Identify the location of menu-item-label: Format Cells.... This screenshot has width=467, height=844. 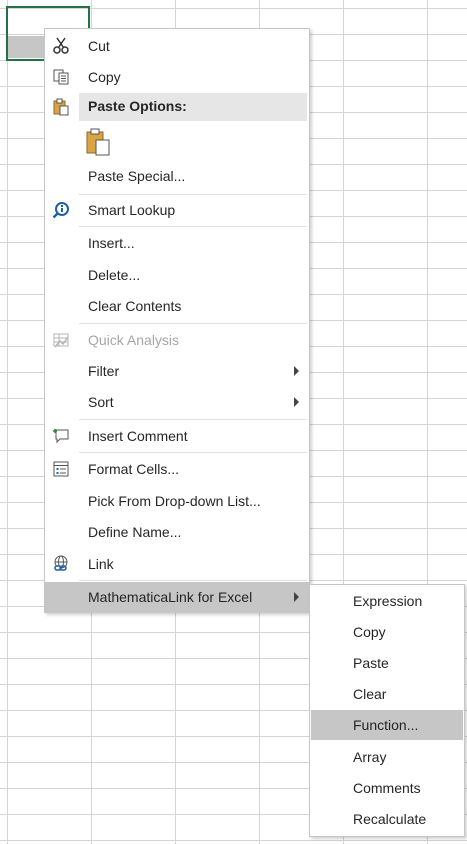
(134, 469).